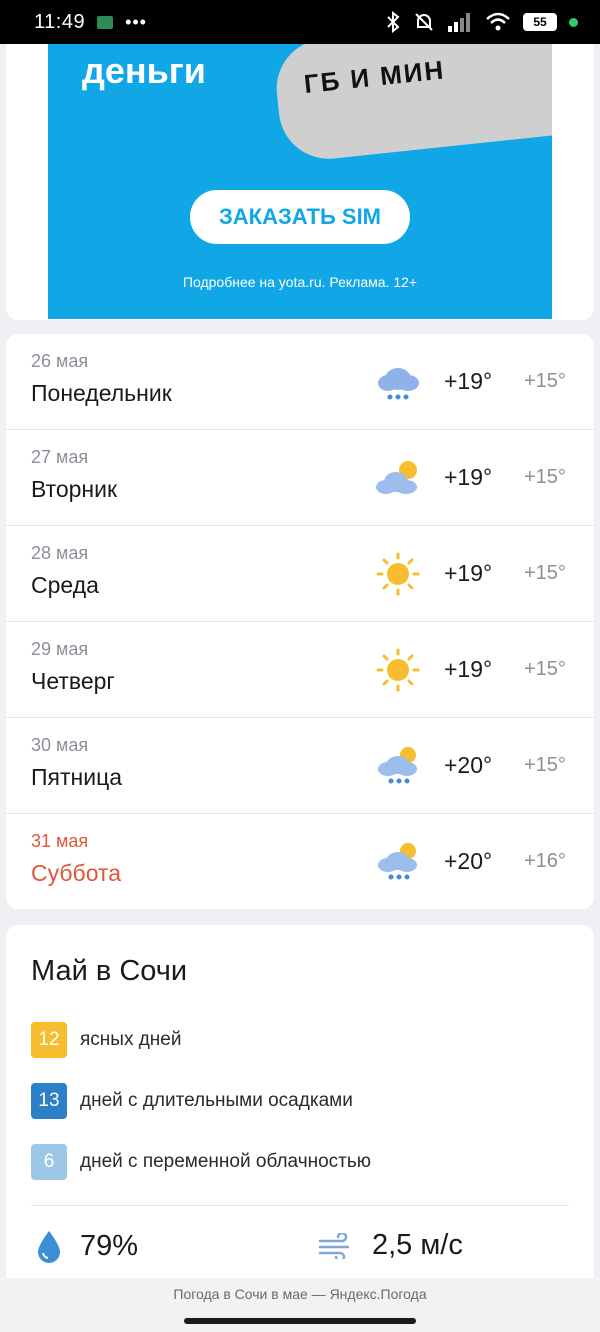 The height and width of the screenshot is (1332, 600). I want to click on forecast-date: 30 мая, so click(60, 745).